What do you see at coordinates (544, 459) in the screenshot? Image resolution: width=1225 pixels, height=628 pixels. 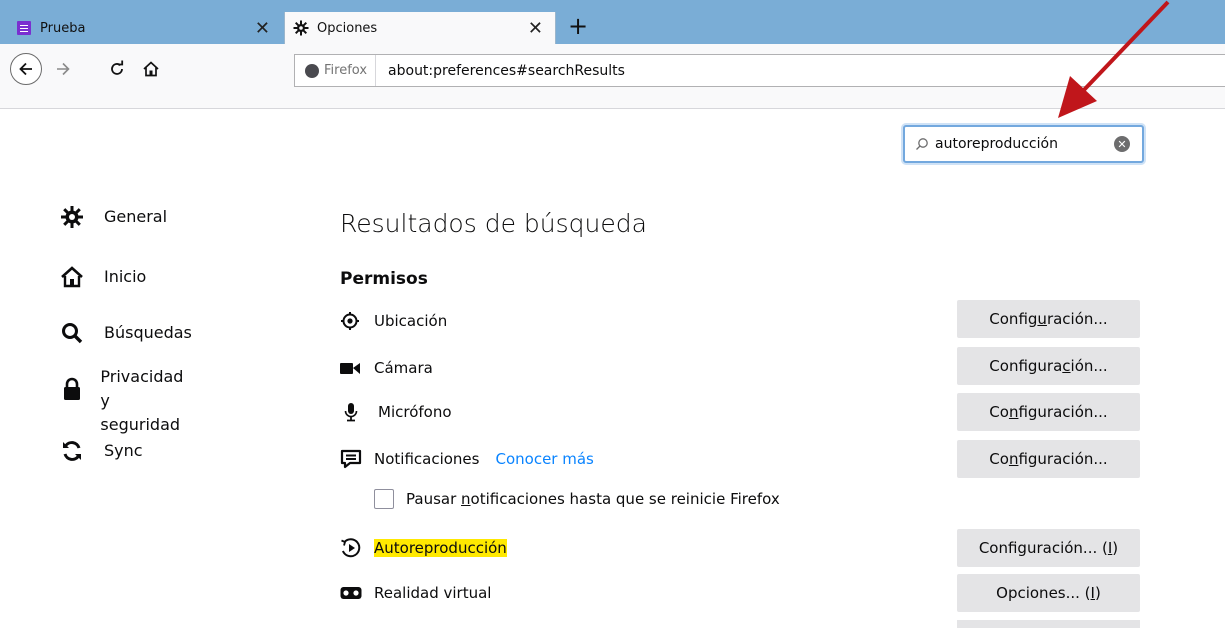 I see `learn-more-link: Conocer más` at bounding box center [544, 459].